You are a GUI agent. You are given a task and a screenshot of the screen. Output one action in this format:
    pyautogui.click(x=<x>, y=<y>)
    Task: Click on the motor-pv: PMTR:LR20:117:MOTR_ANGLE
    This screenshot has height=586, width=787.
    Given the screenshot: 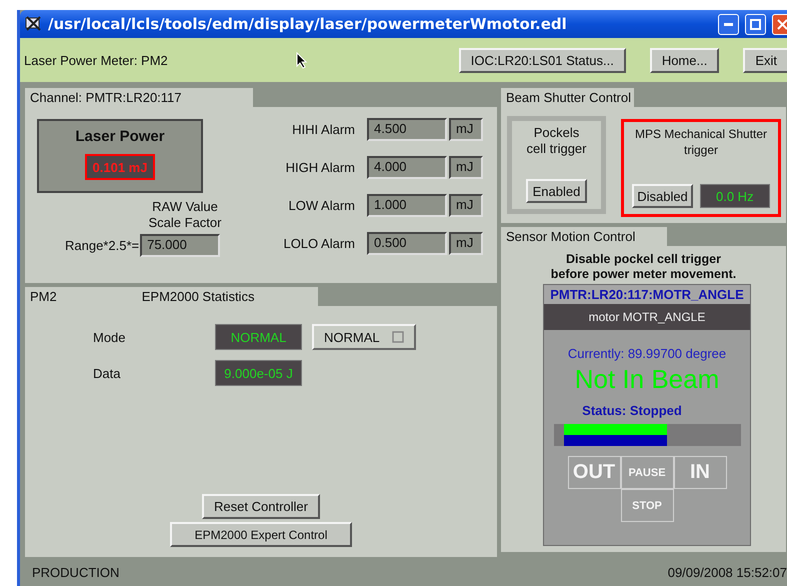 What is the action you would take?
    pyautogui.click(x=647, y=294)
    